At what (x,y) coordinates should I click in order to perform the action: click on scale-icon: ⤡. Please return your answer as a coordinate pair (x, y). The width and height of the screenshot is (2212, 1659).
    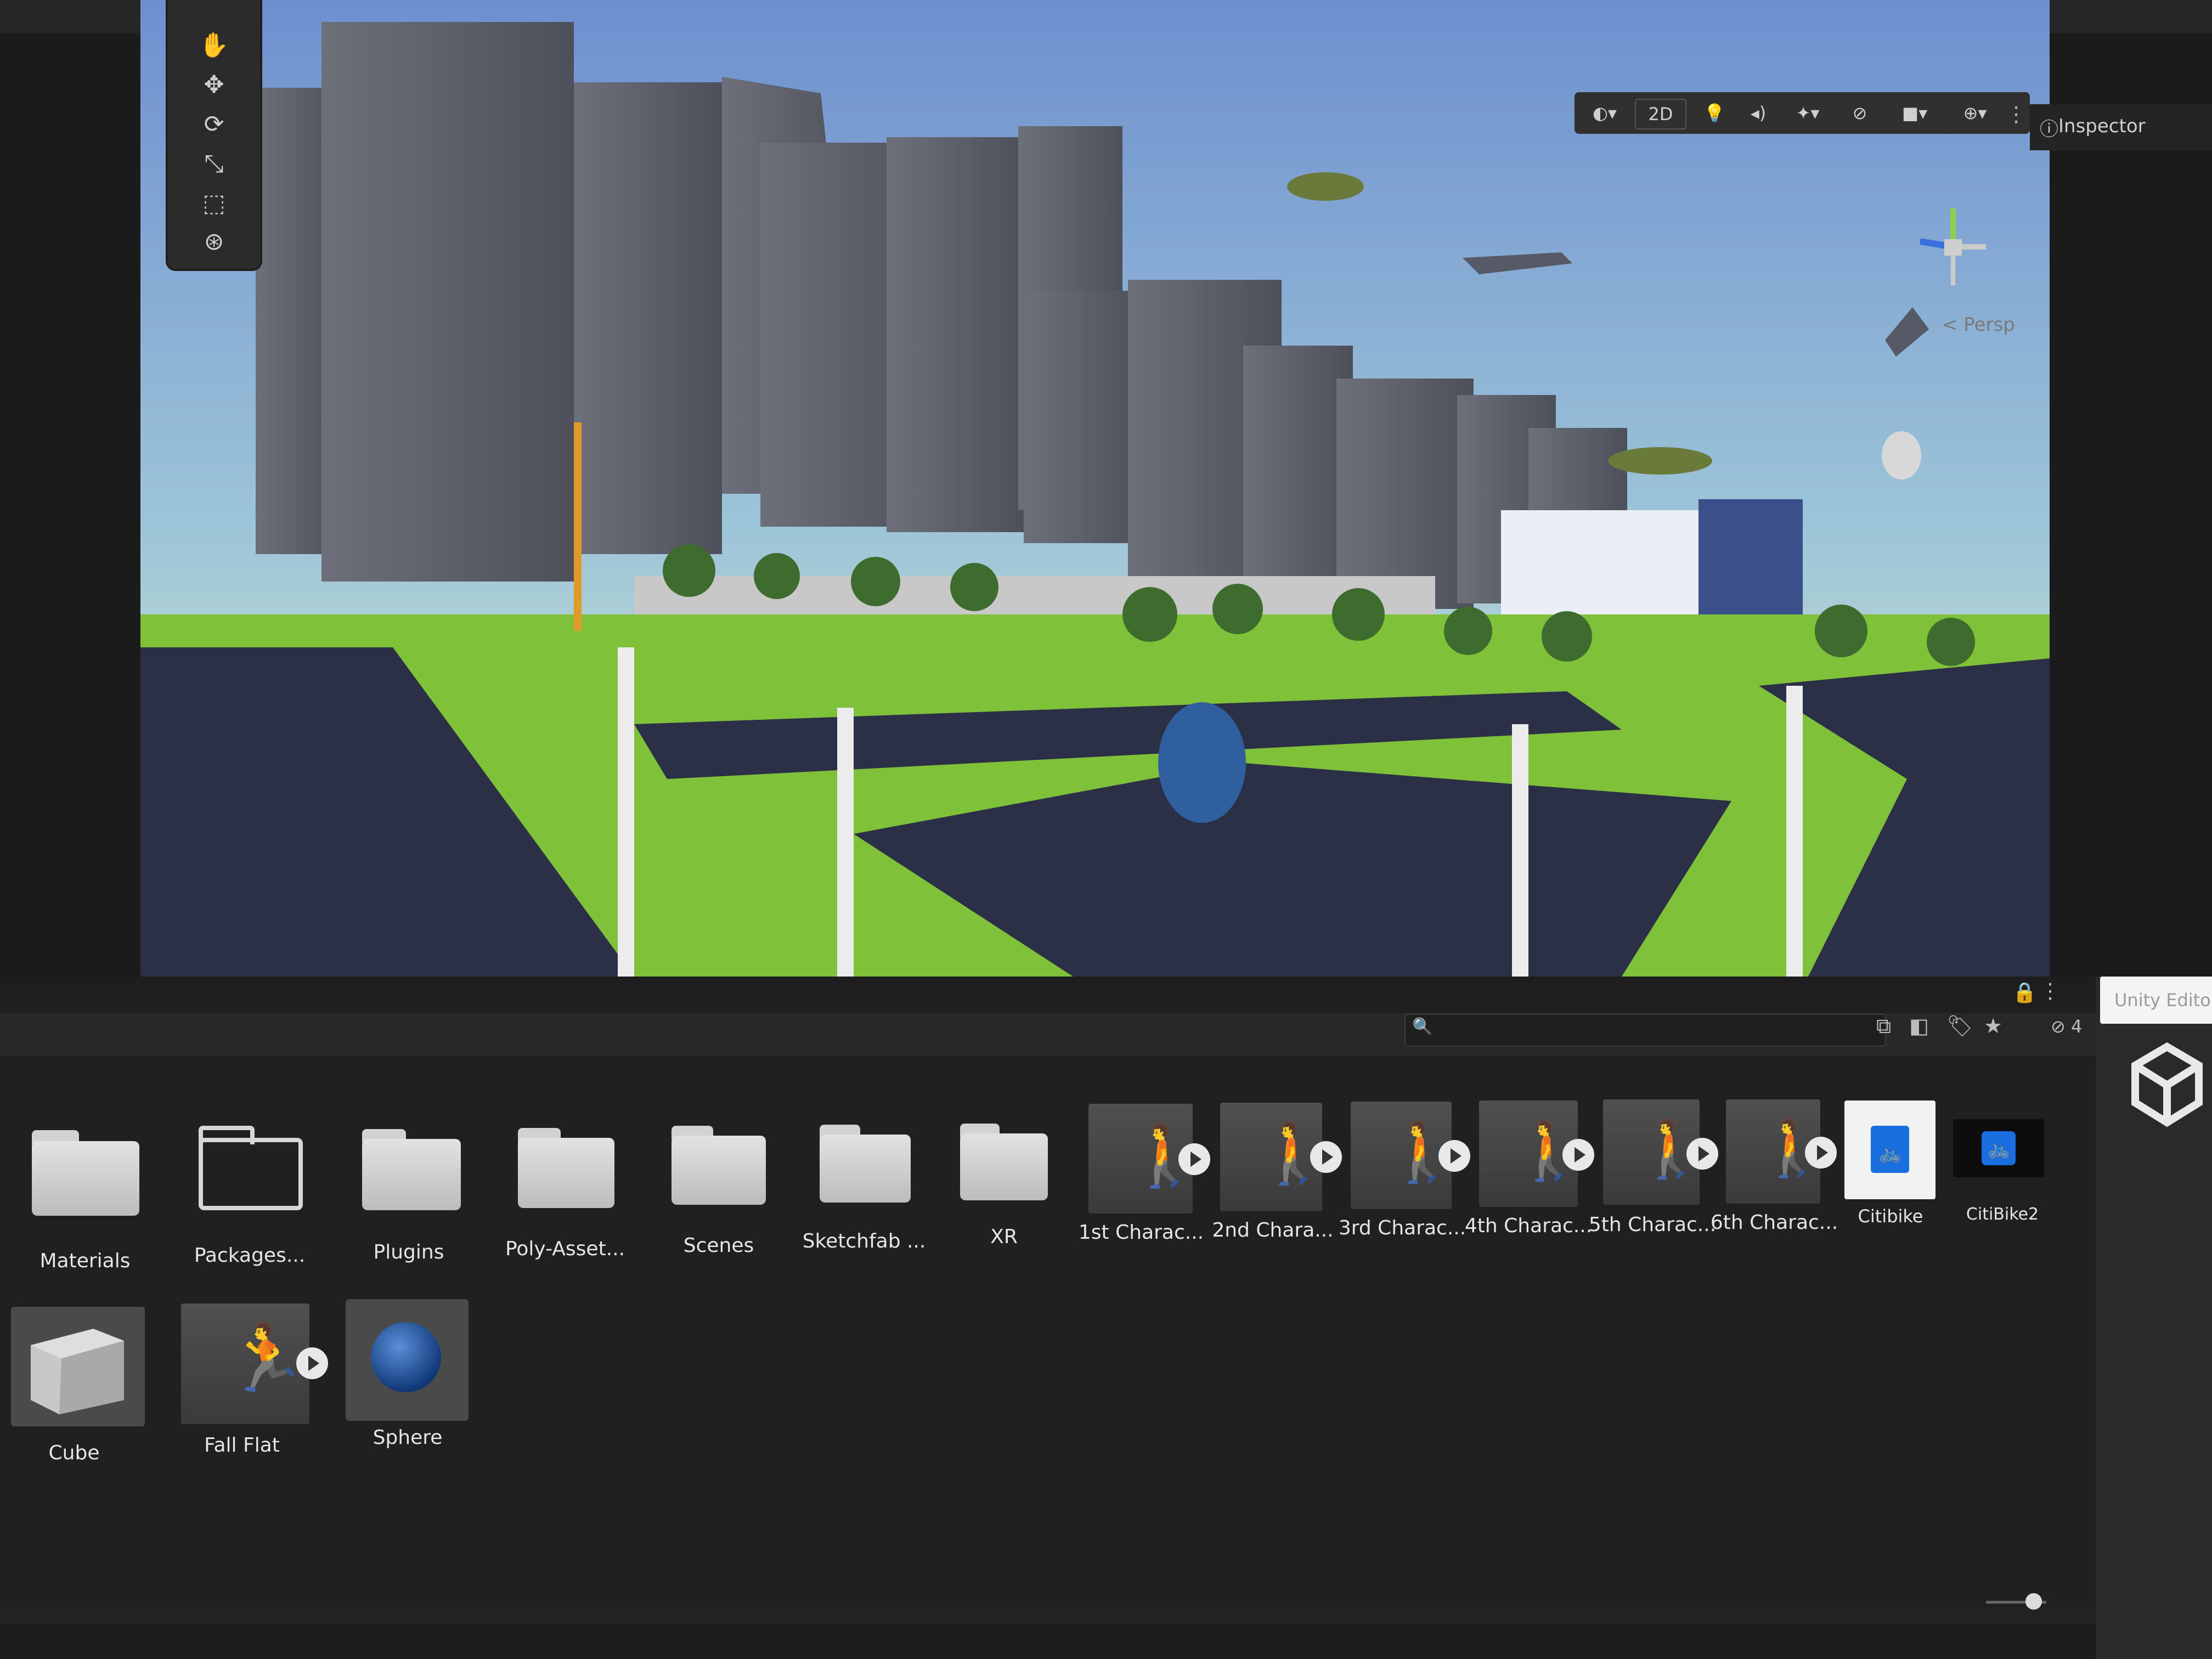
    Looking at the image, I should click on (214, 164).